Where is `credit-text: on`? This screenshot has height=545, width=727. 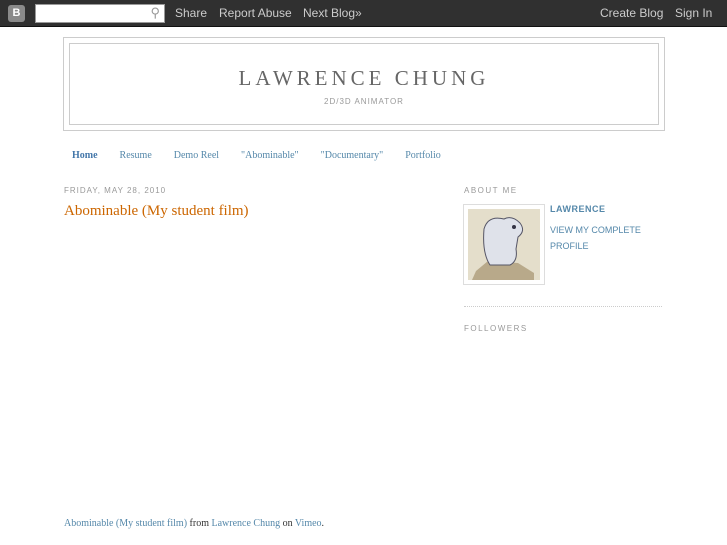
credit-text: on is located at coordinates (287, 523).